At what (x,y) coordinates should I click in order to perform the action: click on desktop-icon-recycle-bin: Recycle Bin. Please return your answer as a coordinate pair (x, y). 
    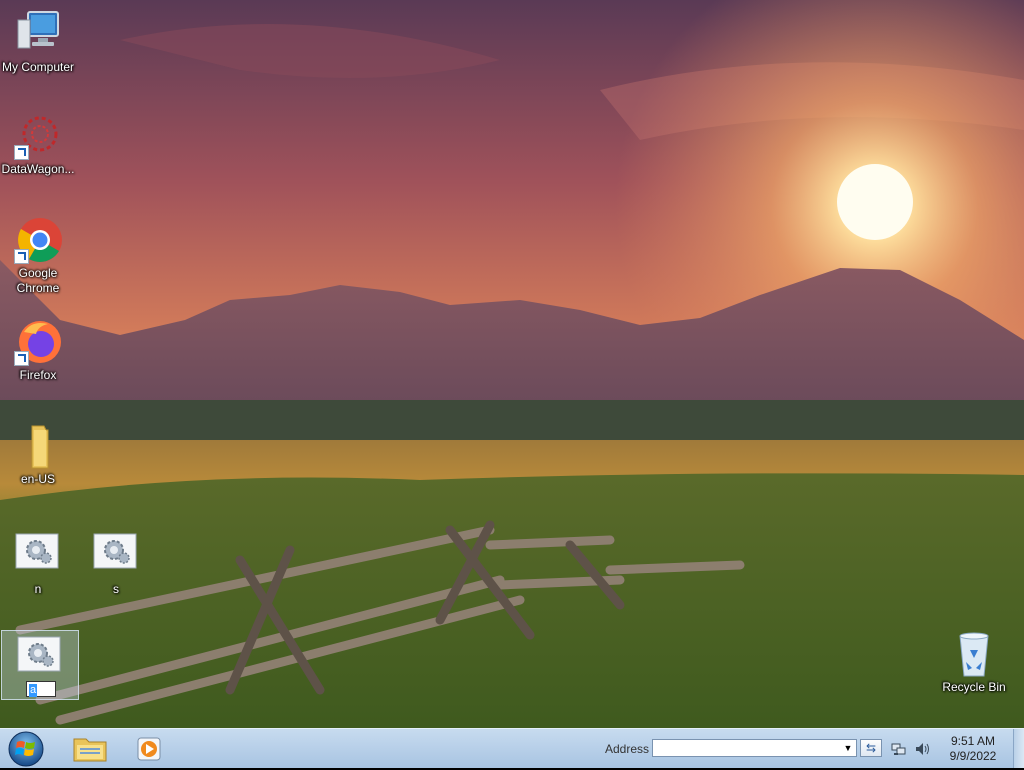
    Looking at the image, I should click on (974, 662).